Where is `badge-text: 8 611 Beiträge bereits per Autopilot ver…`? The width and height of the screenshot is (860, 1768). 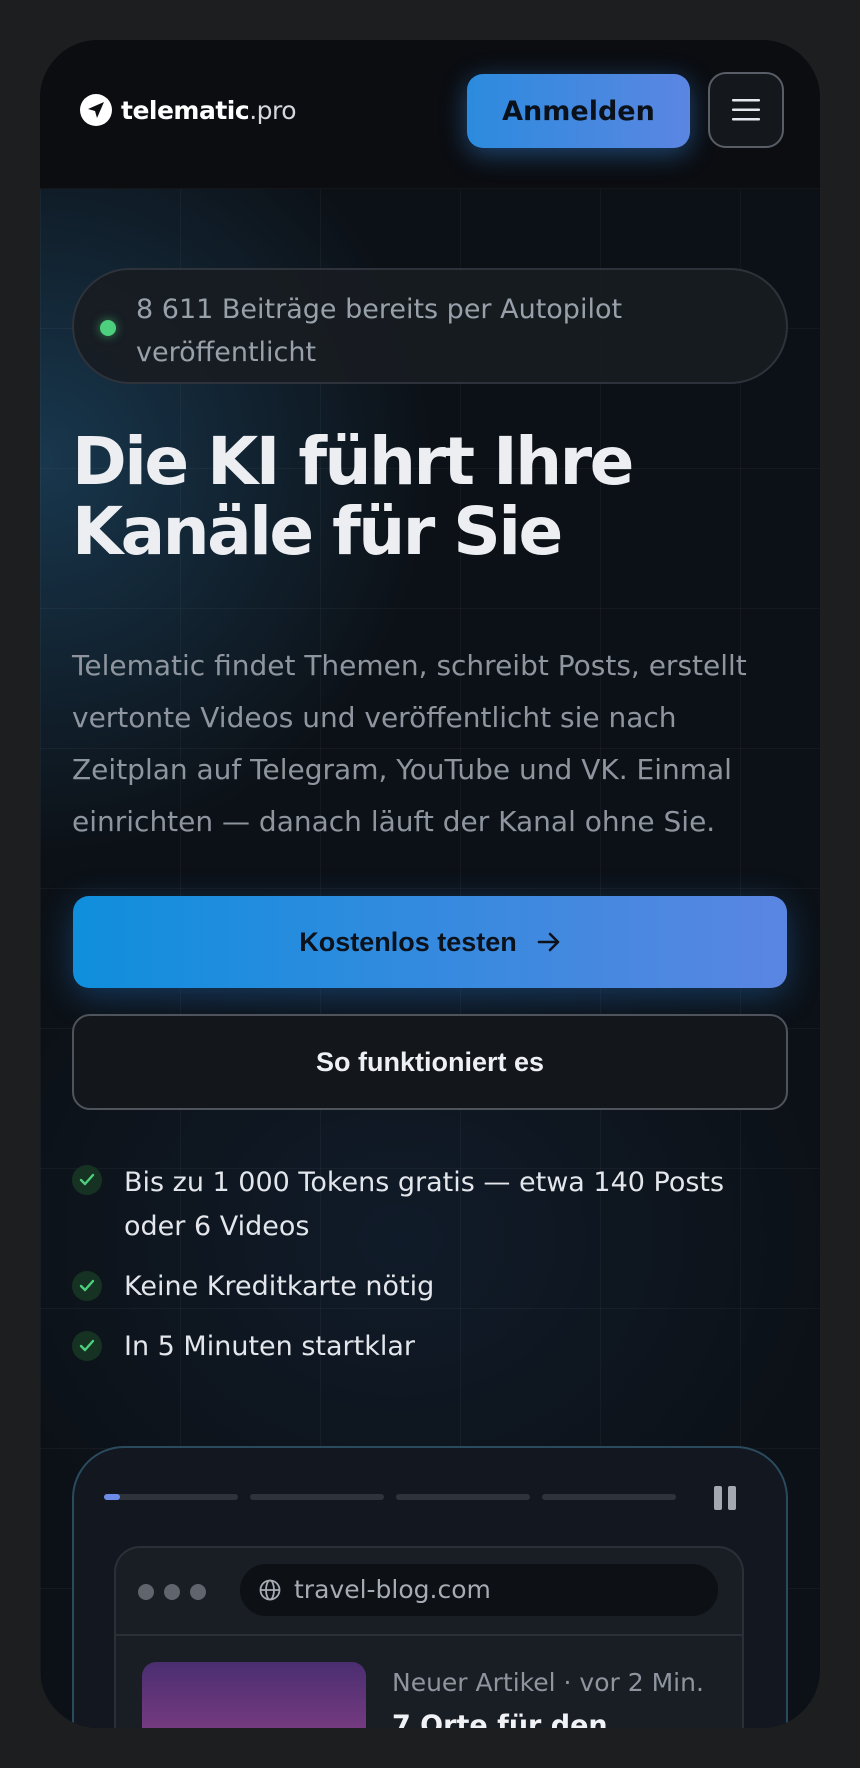 badge-text: 8 611 Beiträge bereits per Autopilot ver… is located at coordinates (379, 331).